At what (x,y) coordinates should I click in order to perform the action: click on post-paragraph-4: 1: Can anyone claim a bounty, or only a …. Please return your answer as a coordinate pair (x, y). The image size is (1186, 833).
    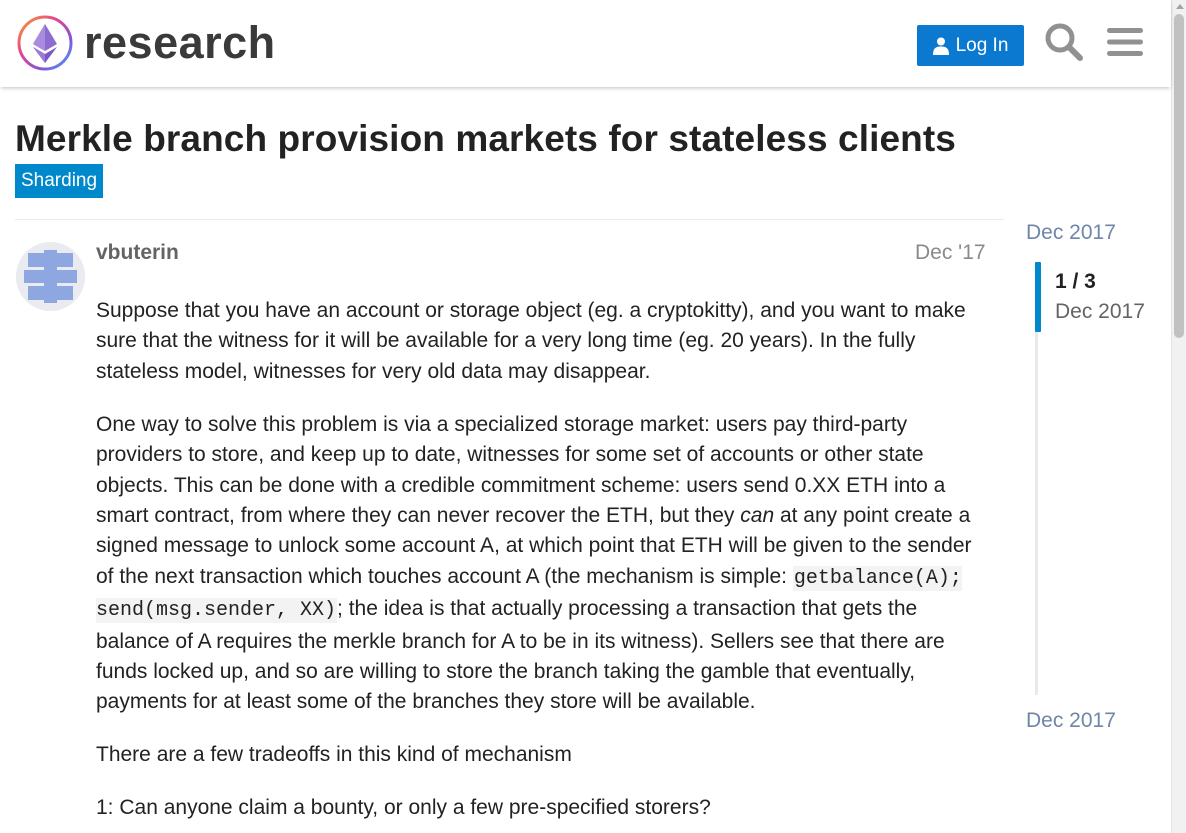
    Looking at the image, I should click on (403, 808).